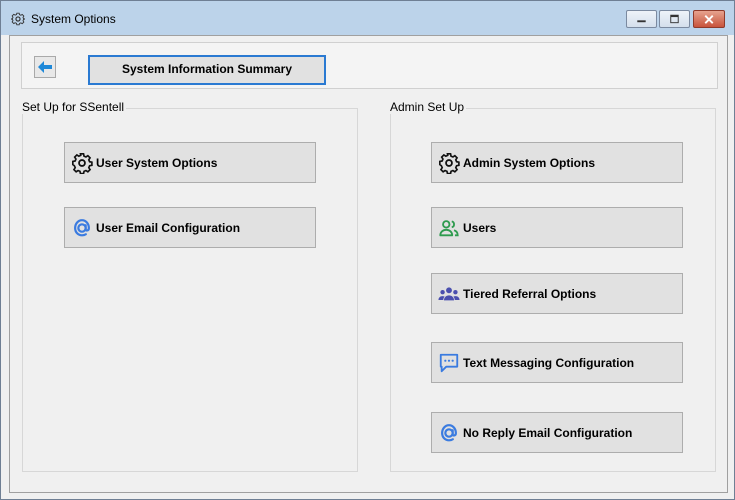 The image size is (735, 500). What do you see at coordinates (549, 363) in the screenshot?
I see `button-label: Text Messaging Configuration` at bounding box center [549, 363].